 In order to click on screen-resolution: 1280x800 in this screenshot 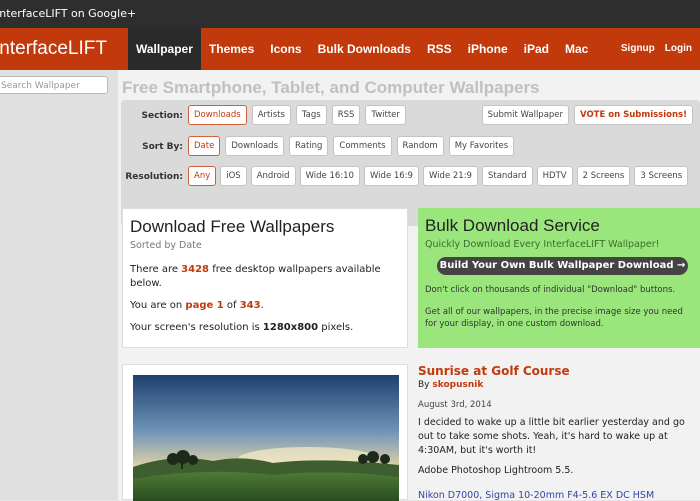, I will do `click(290, 327)`.